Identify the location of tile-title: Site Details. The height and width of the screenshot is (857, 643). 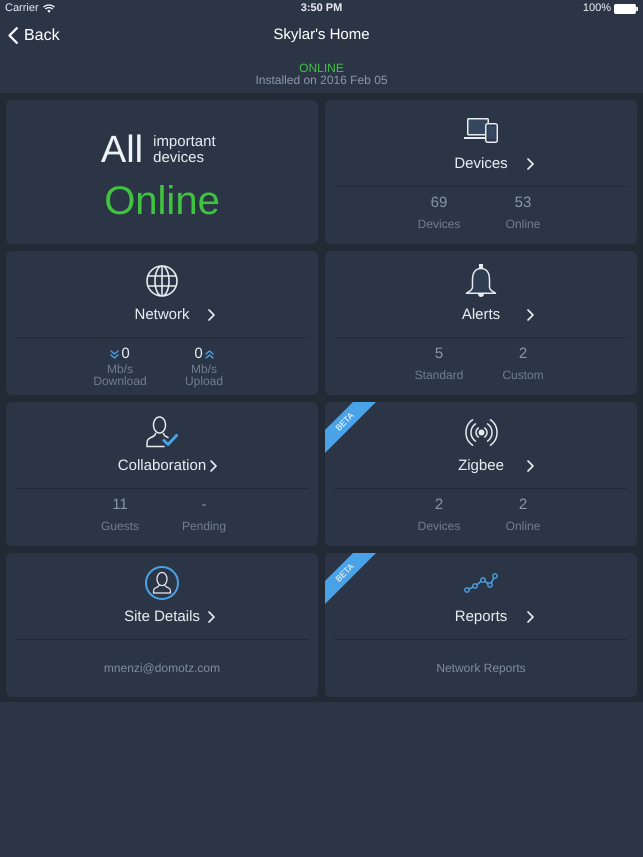
(162, 617).